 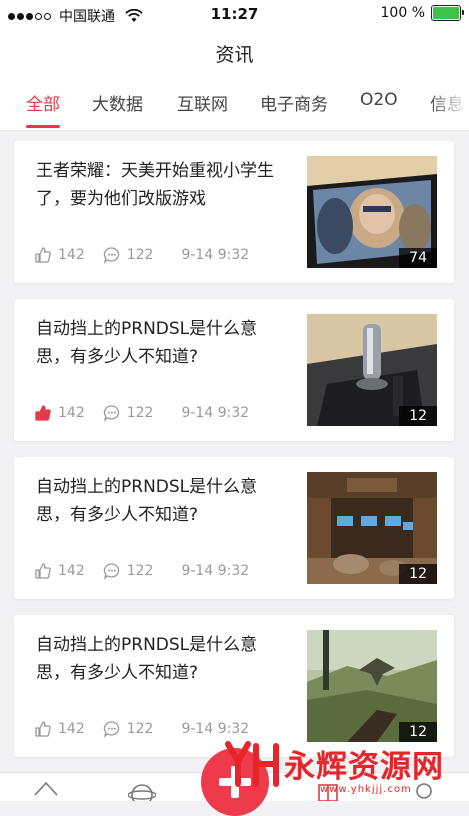 I want to click on battery-icon, so click(x=447, y=13).